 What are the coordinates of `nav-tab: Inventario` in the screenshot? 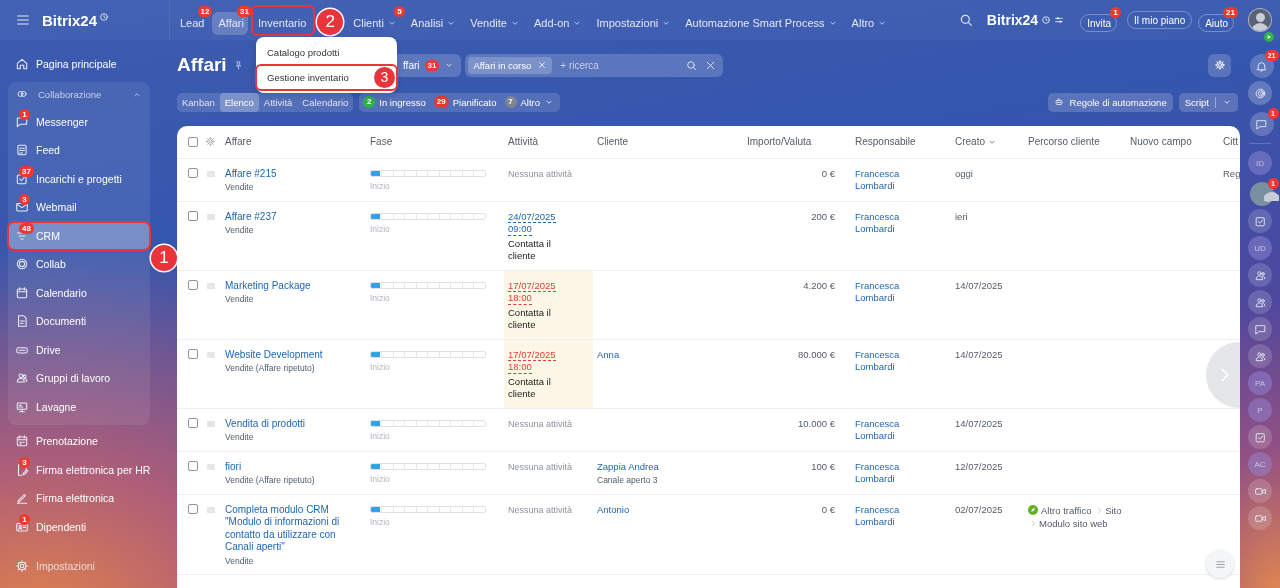 It's located at (283, 20).